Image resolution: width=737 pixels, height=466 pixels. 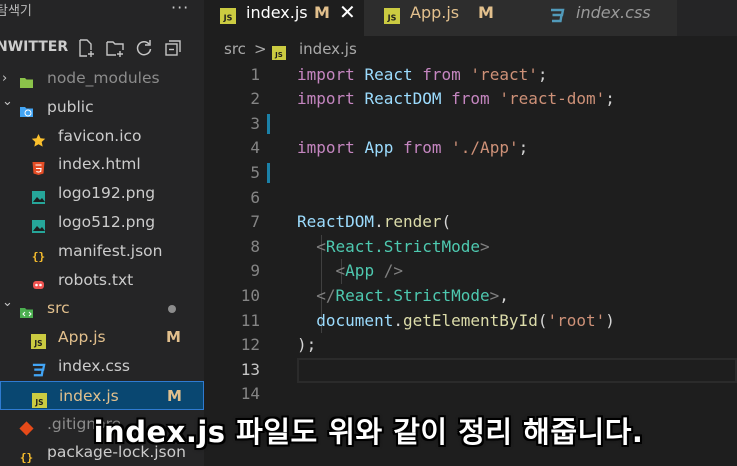 What do you see at coordinates (250, 320) in the screenshot?
I see `line-number: 11` at bounding box center [250, 320].